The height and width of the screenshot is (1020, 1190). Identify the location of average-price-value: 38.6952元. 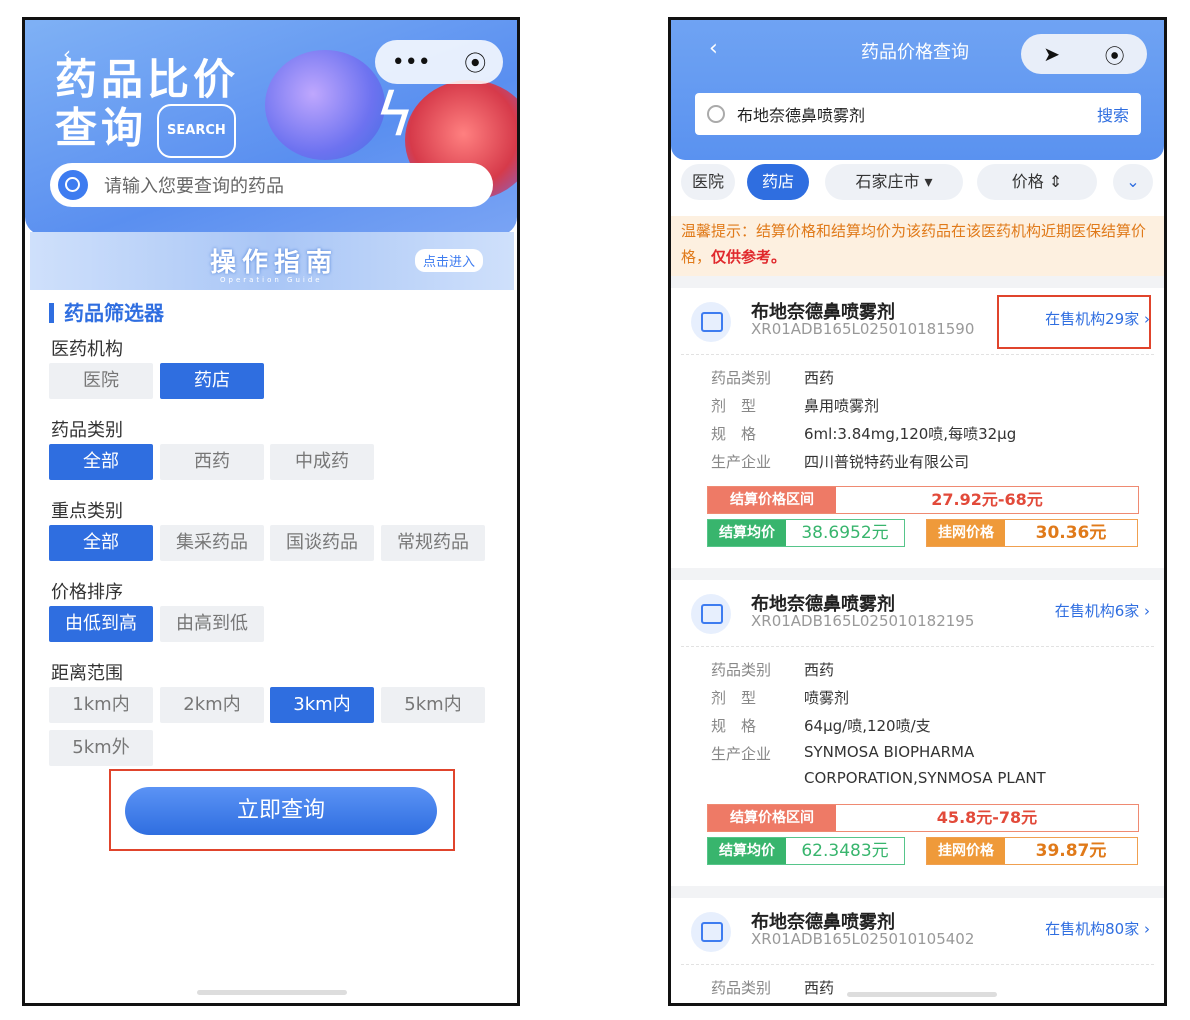
(845, 533).